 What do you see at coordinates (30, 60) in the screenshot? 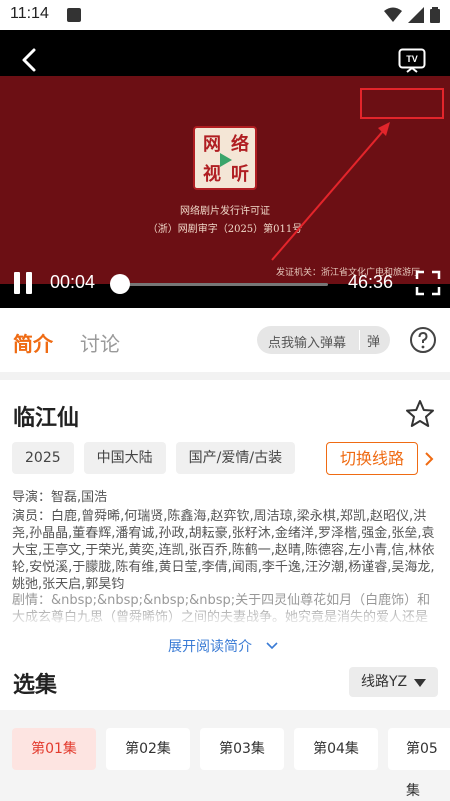
I see `back-arrow-icon` at bounding box center [30, 60].